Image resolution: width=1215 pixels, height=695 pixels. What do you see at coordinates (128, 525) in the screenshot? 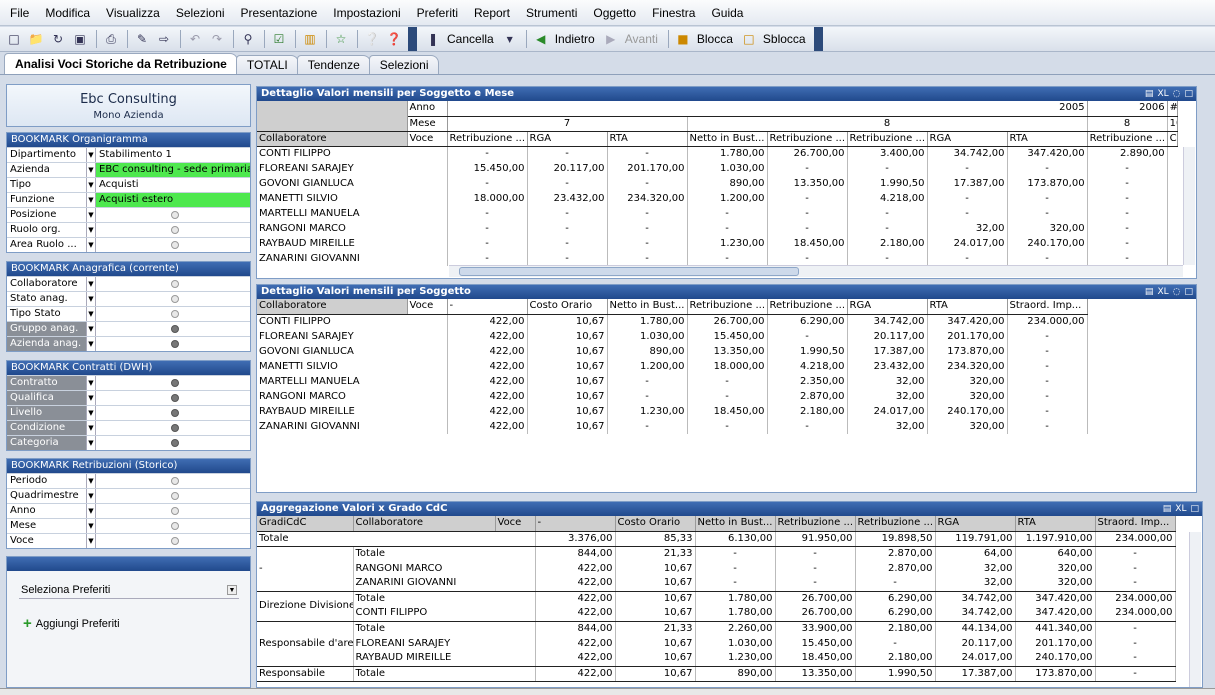
I see `bookmark-row: Mese ▼` at bounding box center [128, 525].